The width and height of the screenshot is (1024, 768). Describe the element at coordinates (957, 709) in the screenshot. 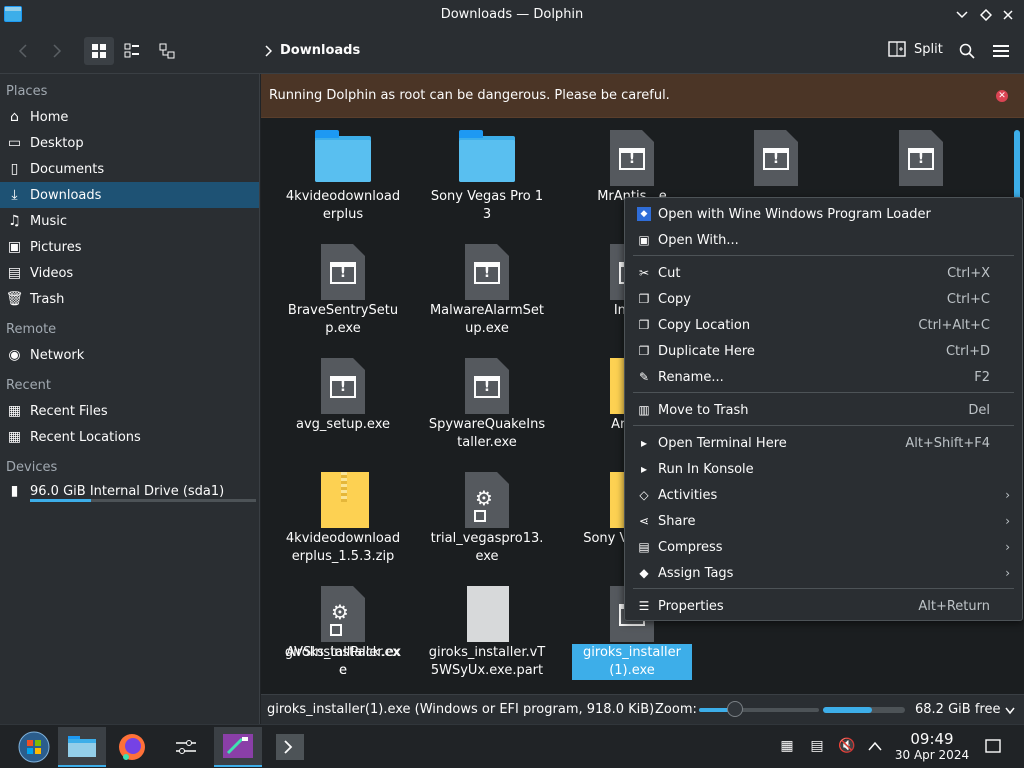

I see `free-space-label: 68.2 GiB free` at that location.